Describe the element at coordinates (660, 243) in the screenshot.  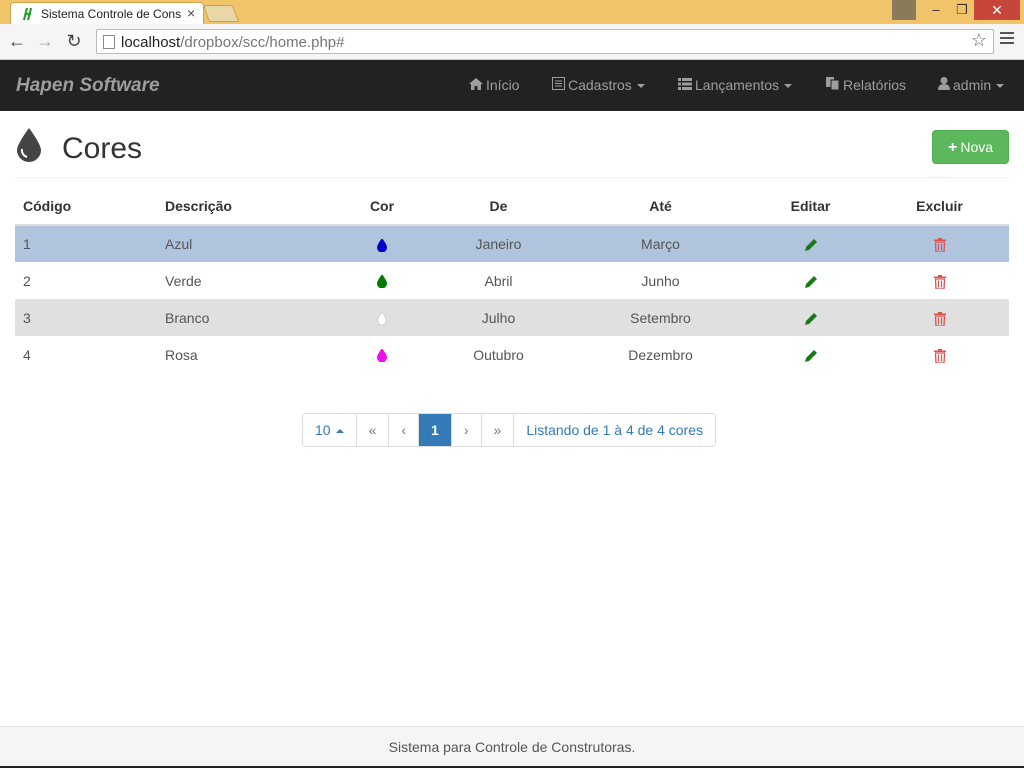
I see `cell-ate: Março` at that location.